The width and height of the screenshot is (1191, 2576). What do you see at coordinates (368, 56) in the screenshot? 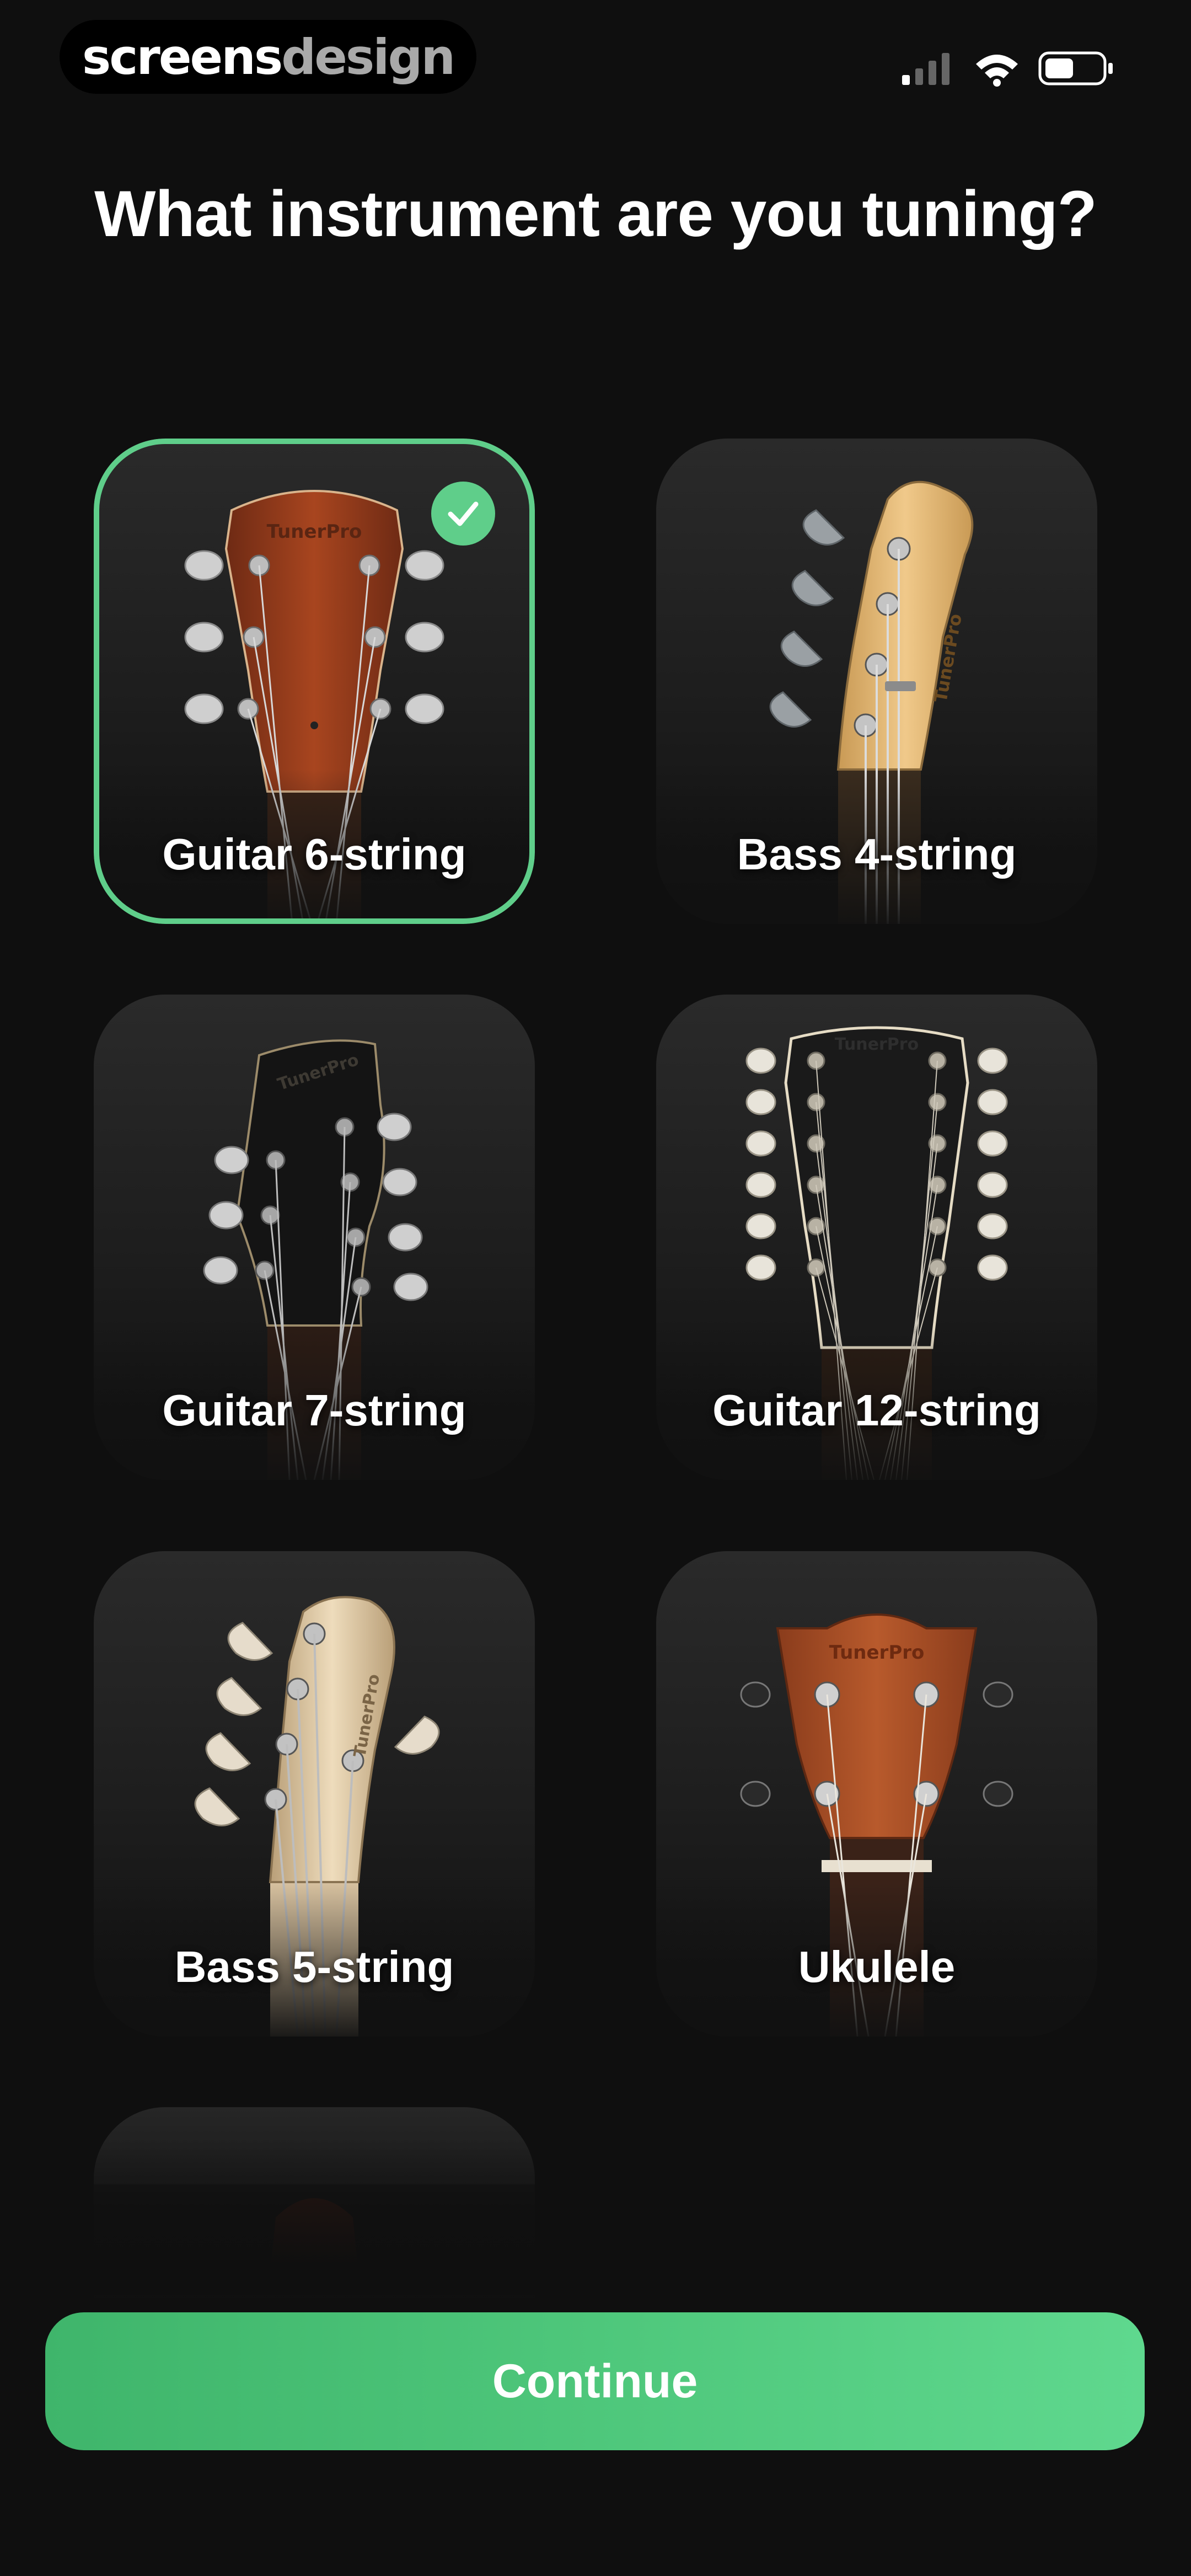
I see `logo-text-design: design` at bounding box center [368, 56].